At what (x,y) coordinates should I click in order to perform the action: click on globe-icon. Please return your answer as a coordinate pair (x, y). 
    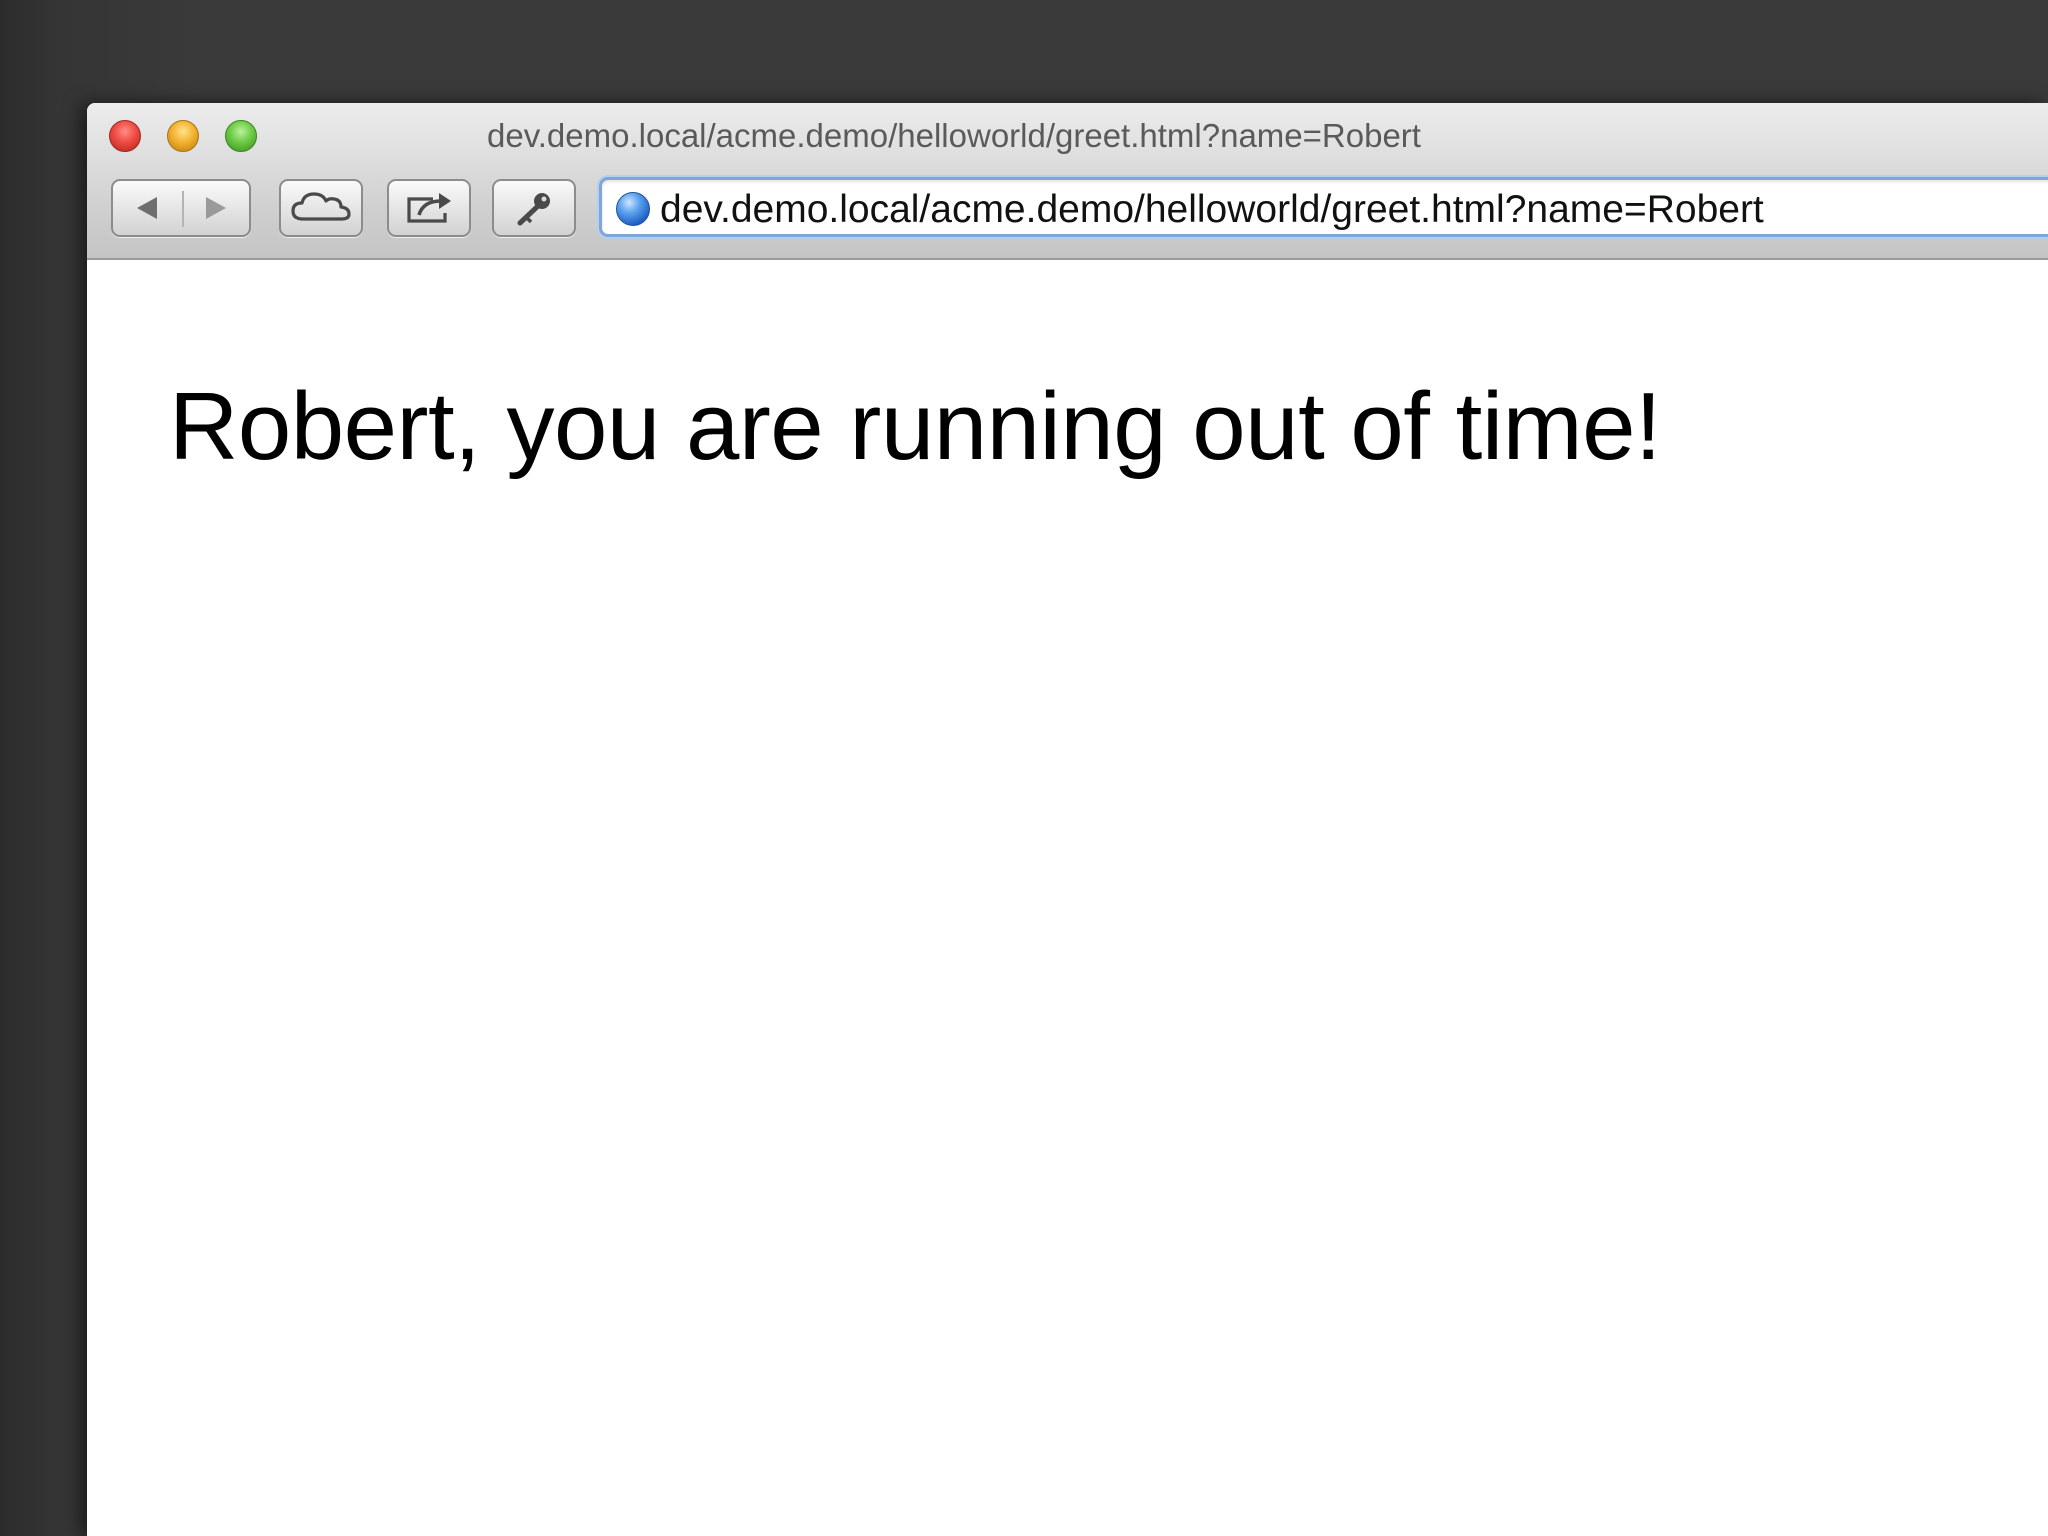
    Looking at the image, I should click on (633, 209).